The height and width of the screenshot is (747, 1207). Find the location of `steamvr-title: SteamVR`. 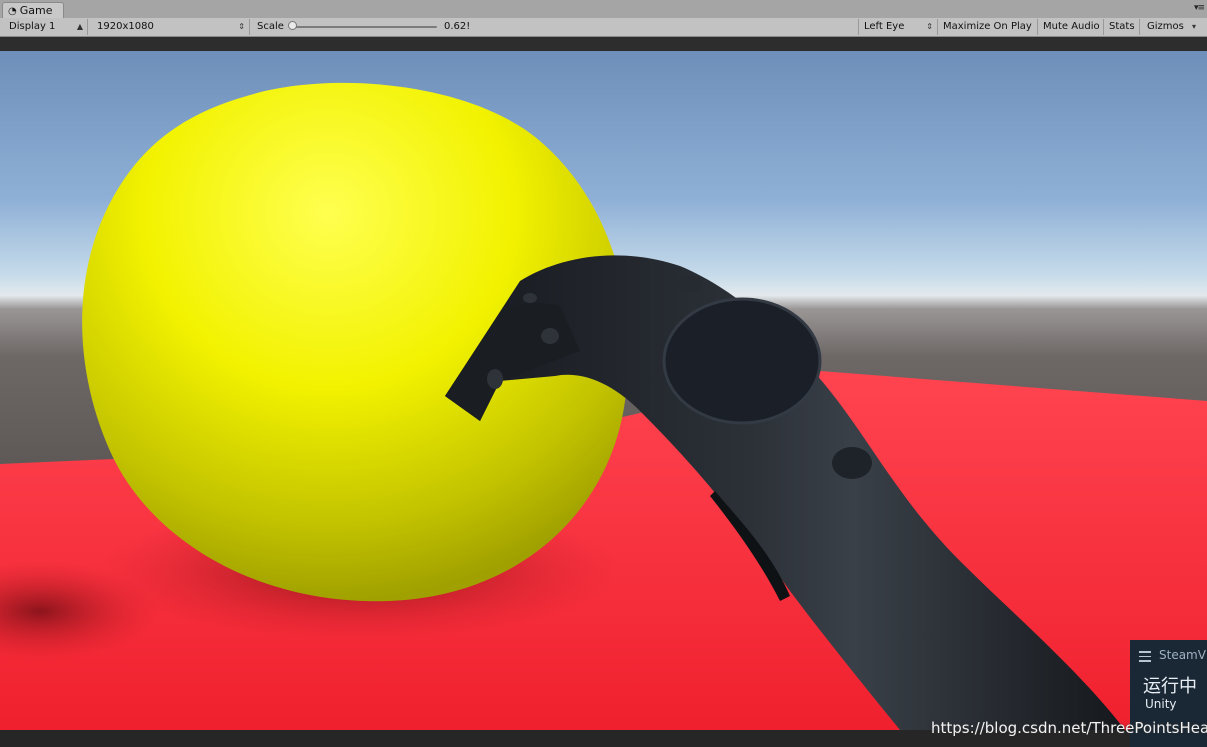

steamvr-title: SteamVR is located at coordinates (1183, 655).